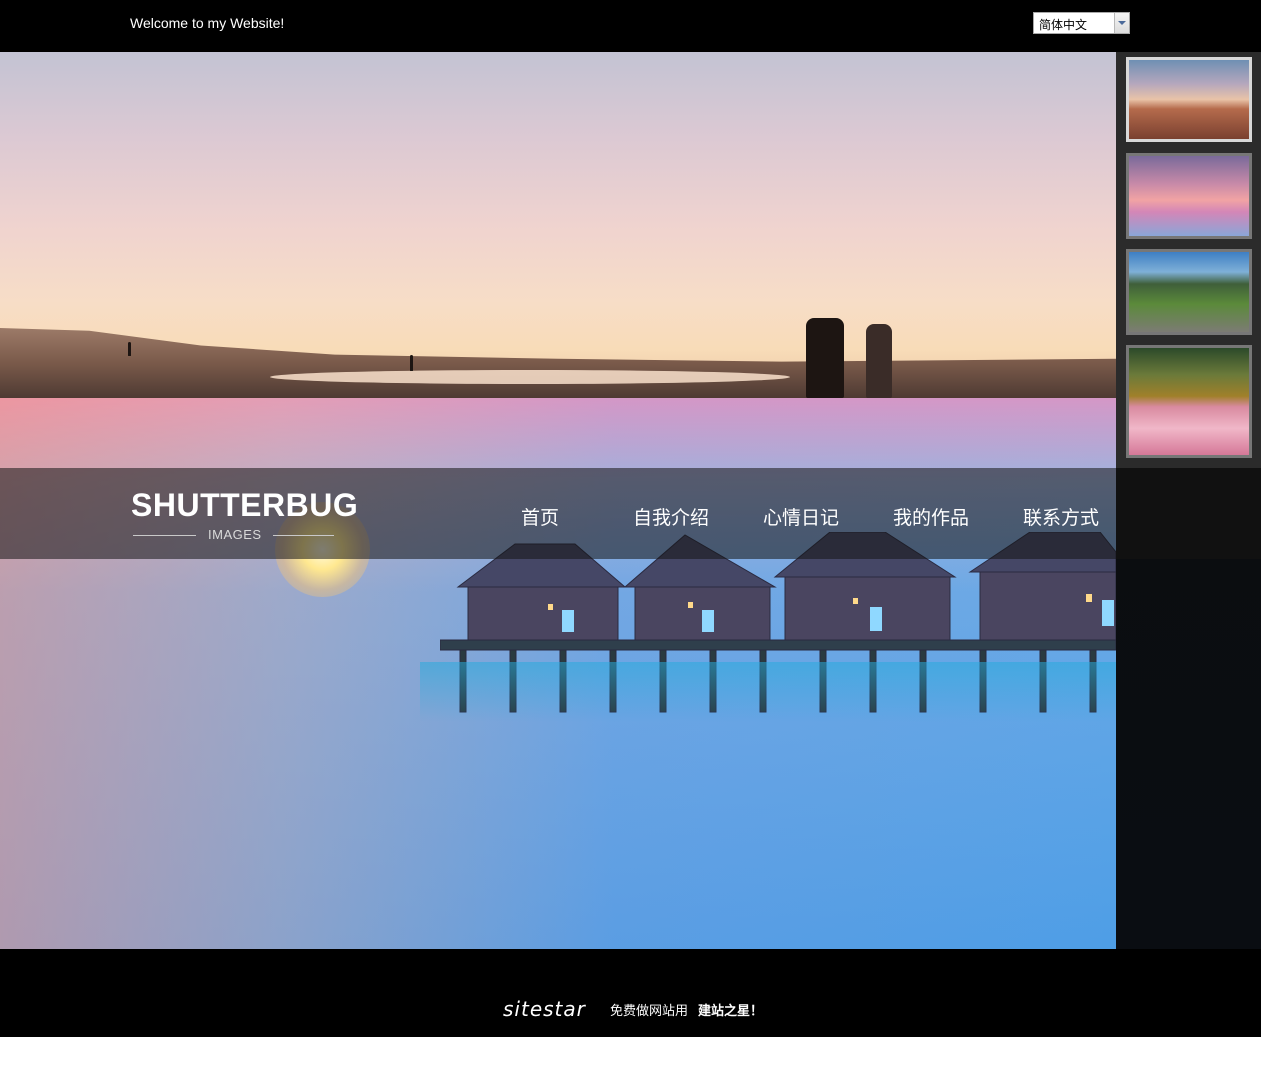  I want to click on logo-title: SHUTTERBUG, so click(245, 505).